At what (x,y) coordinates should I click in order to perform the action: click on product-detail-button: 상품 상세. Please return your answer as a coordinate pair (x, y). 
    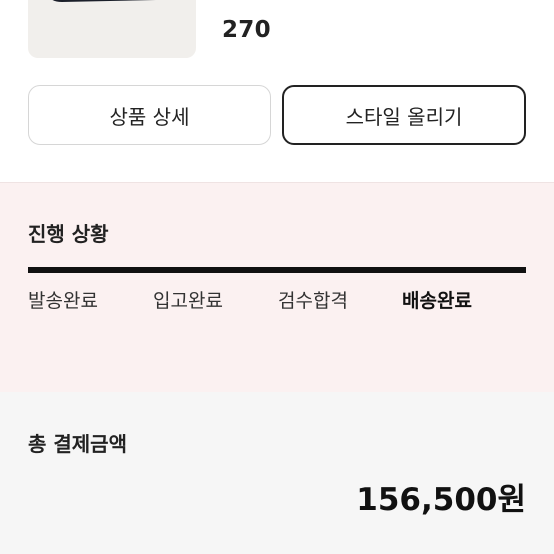
    Looking at the image, I should click on (149, 115).